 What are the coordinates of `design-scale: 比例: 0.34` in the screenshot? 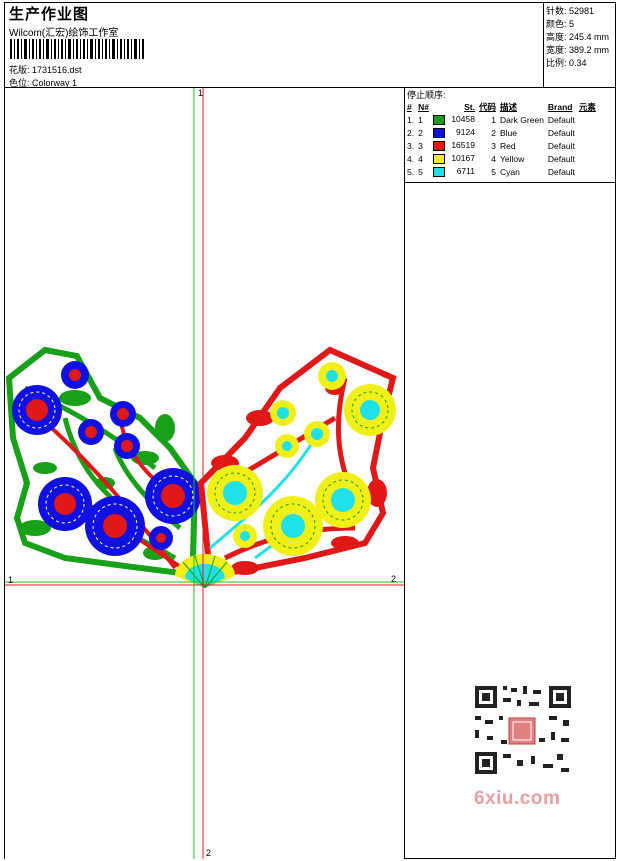 It's located at (566, 63).